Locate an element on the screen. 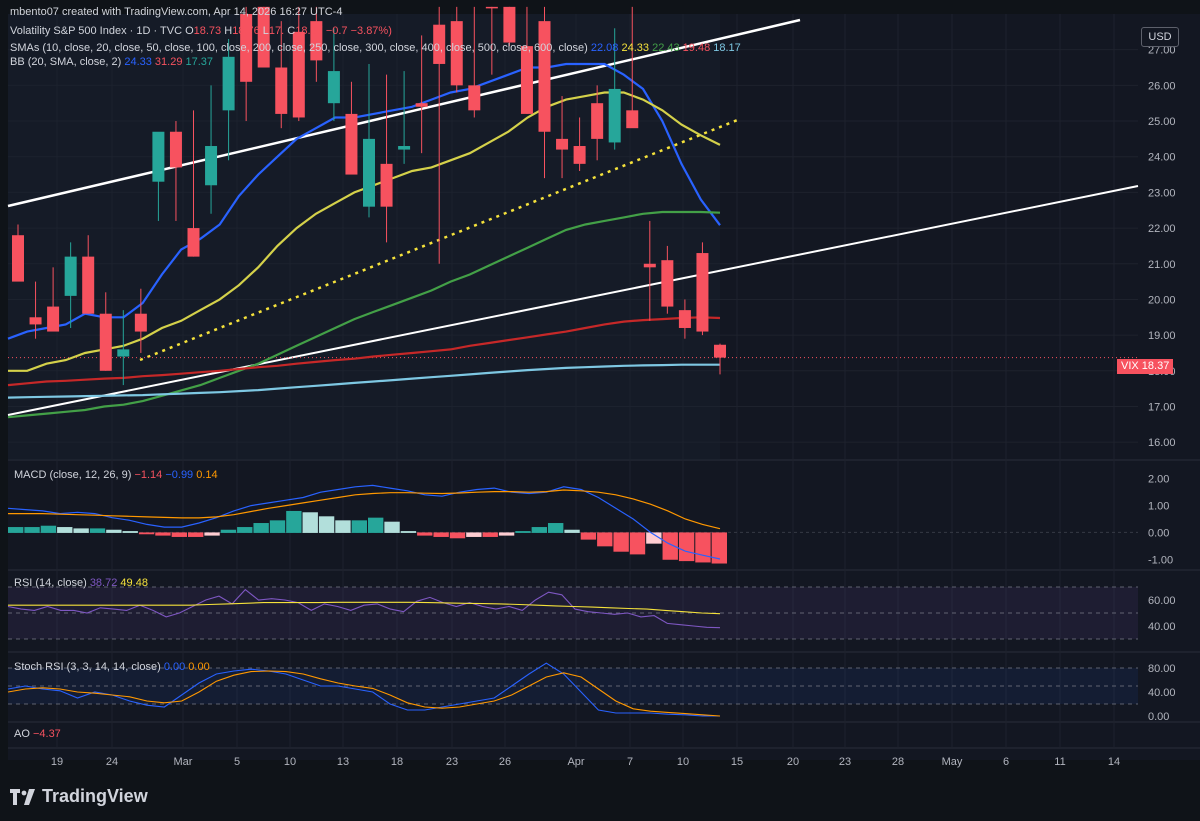  last-price-tag: VIX 18.37 is located at coordinates (1145, 366).